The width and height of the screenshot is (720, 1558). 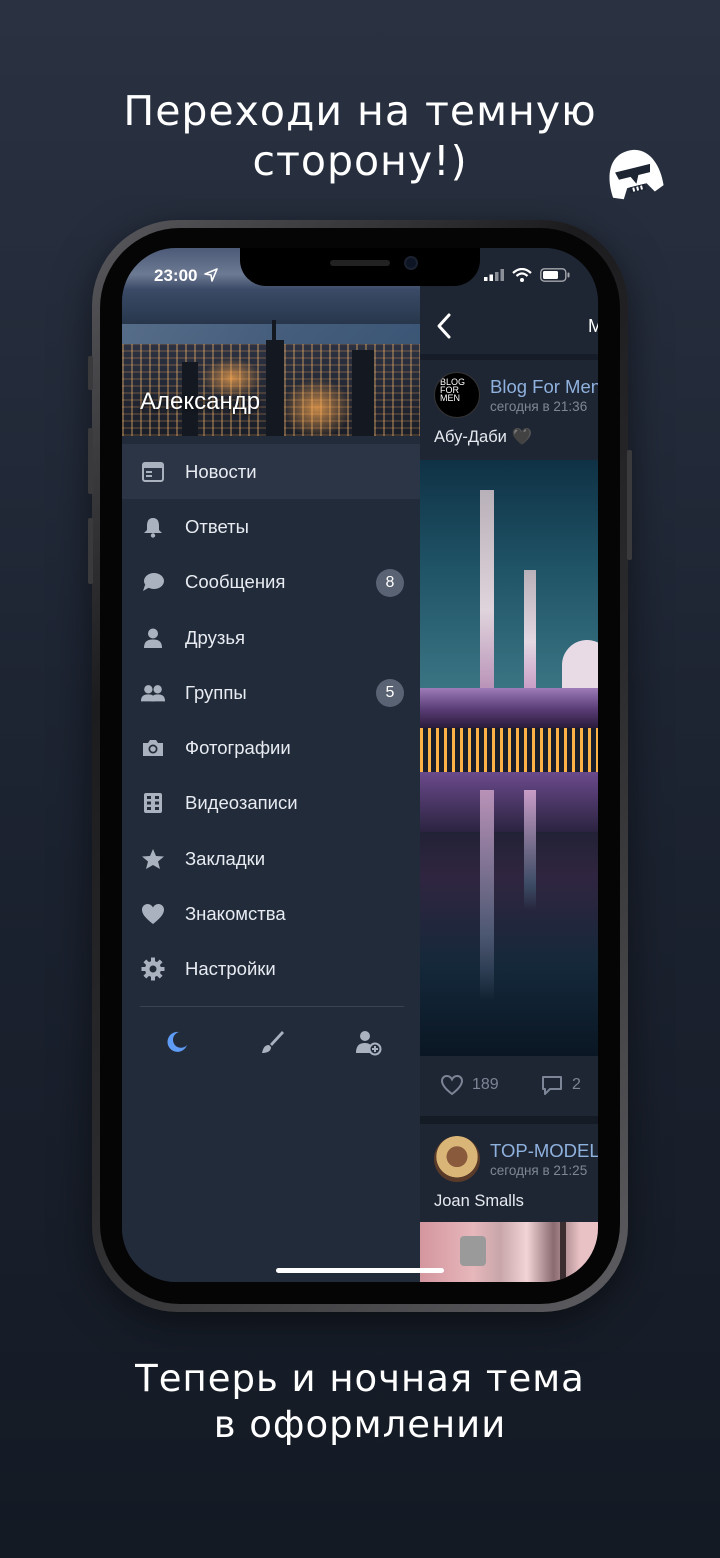 What do you see at coordinates (271, 858) in the screenshot?
I see `menu-item-bookmarks: Закладки` at bounding box center [271, 858].